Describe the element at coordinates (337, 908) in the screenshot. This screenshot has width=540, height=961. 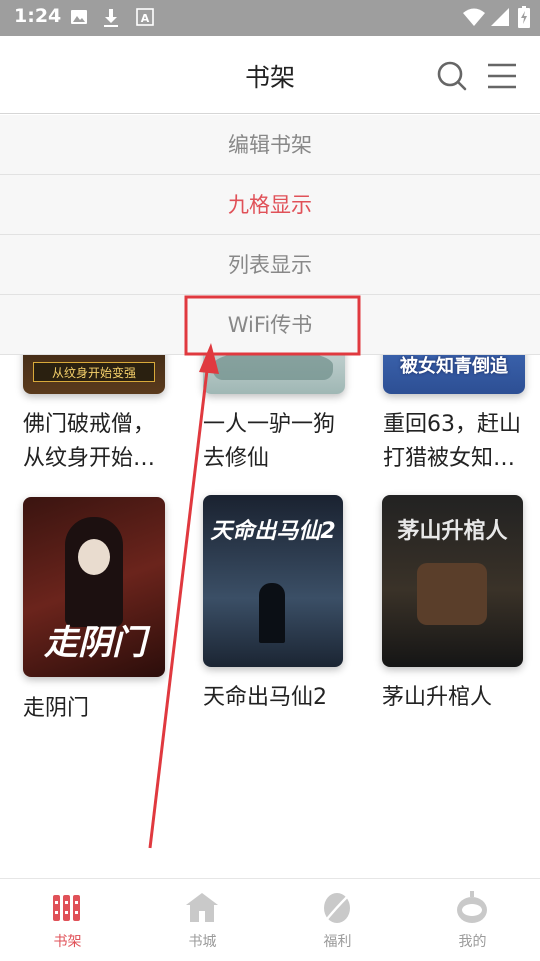
I see `welfare-icon` at that location.